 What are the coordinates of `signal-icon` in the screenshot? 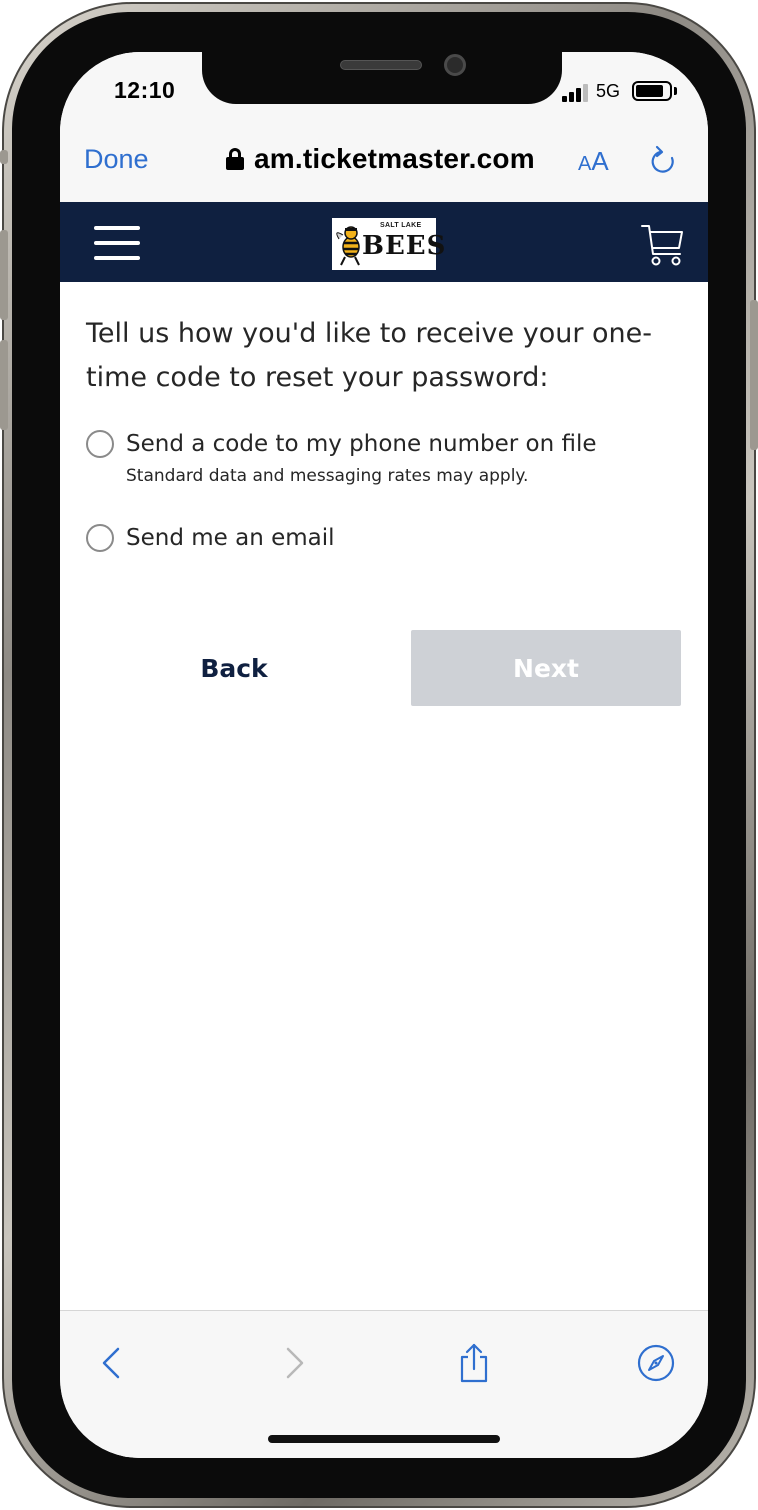 It's located at (575, 93).